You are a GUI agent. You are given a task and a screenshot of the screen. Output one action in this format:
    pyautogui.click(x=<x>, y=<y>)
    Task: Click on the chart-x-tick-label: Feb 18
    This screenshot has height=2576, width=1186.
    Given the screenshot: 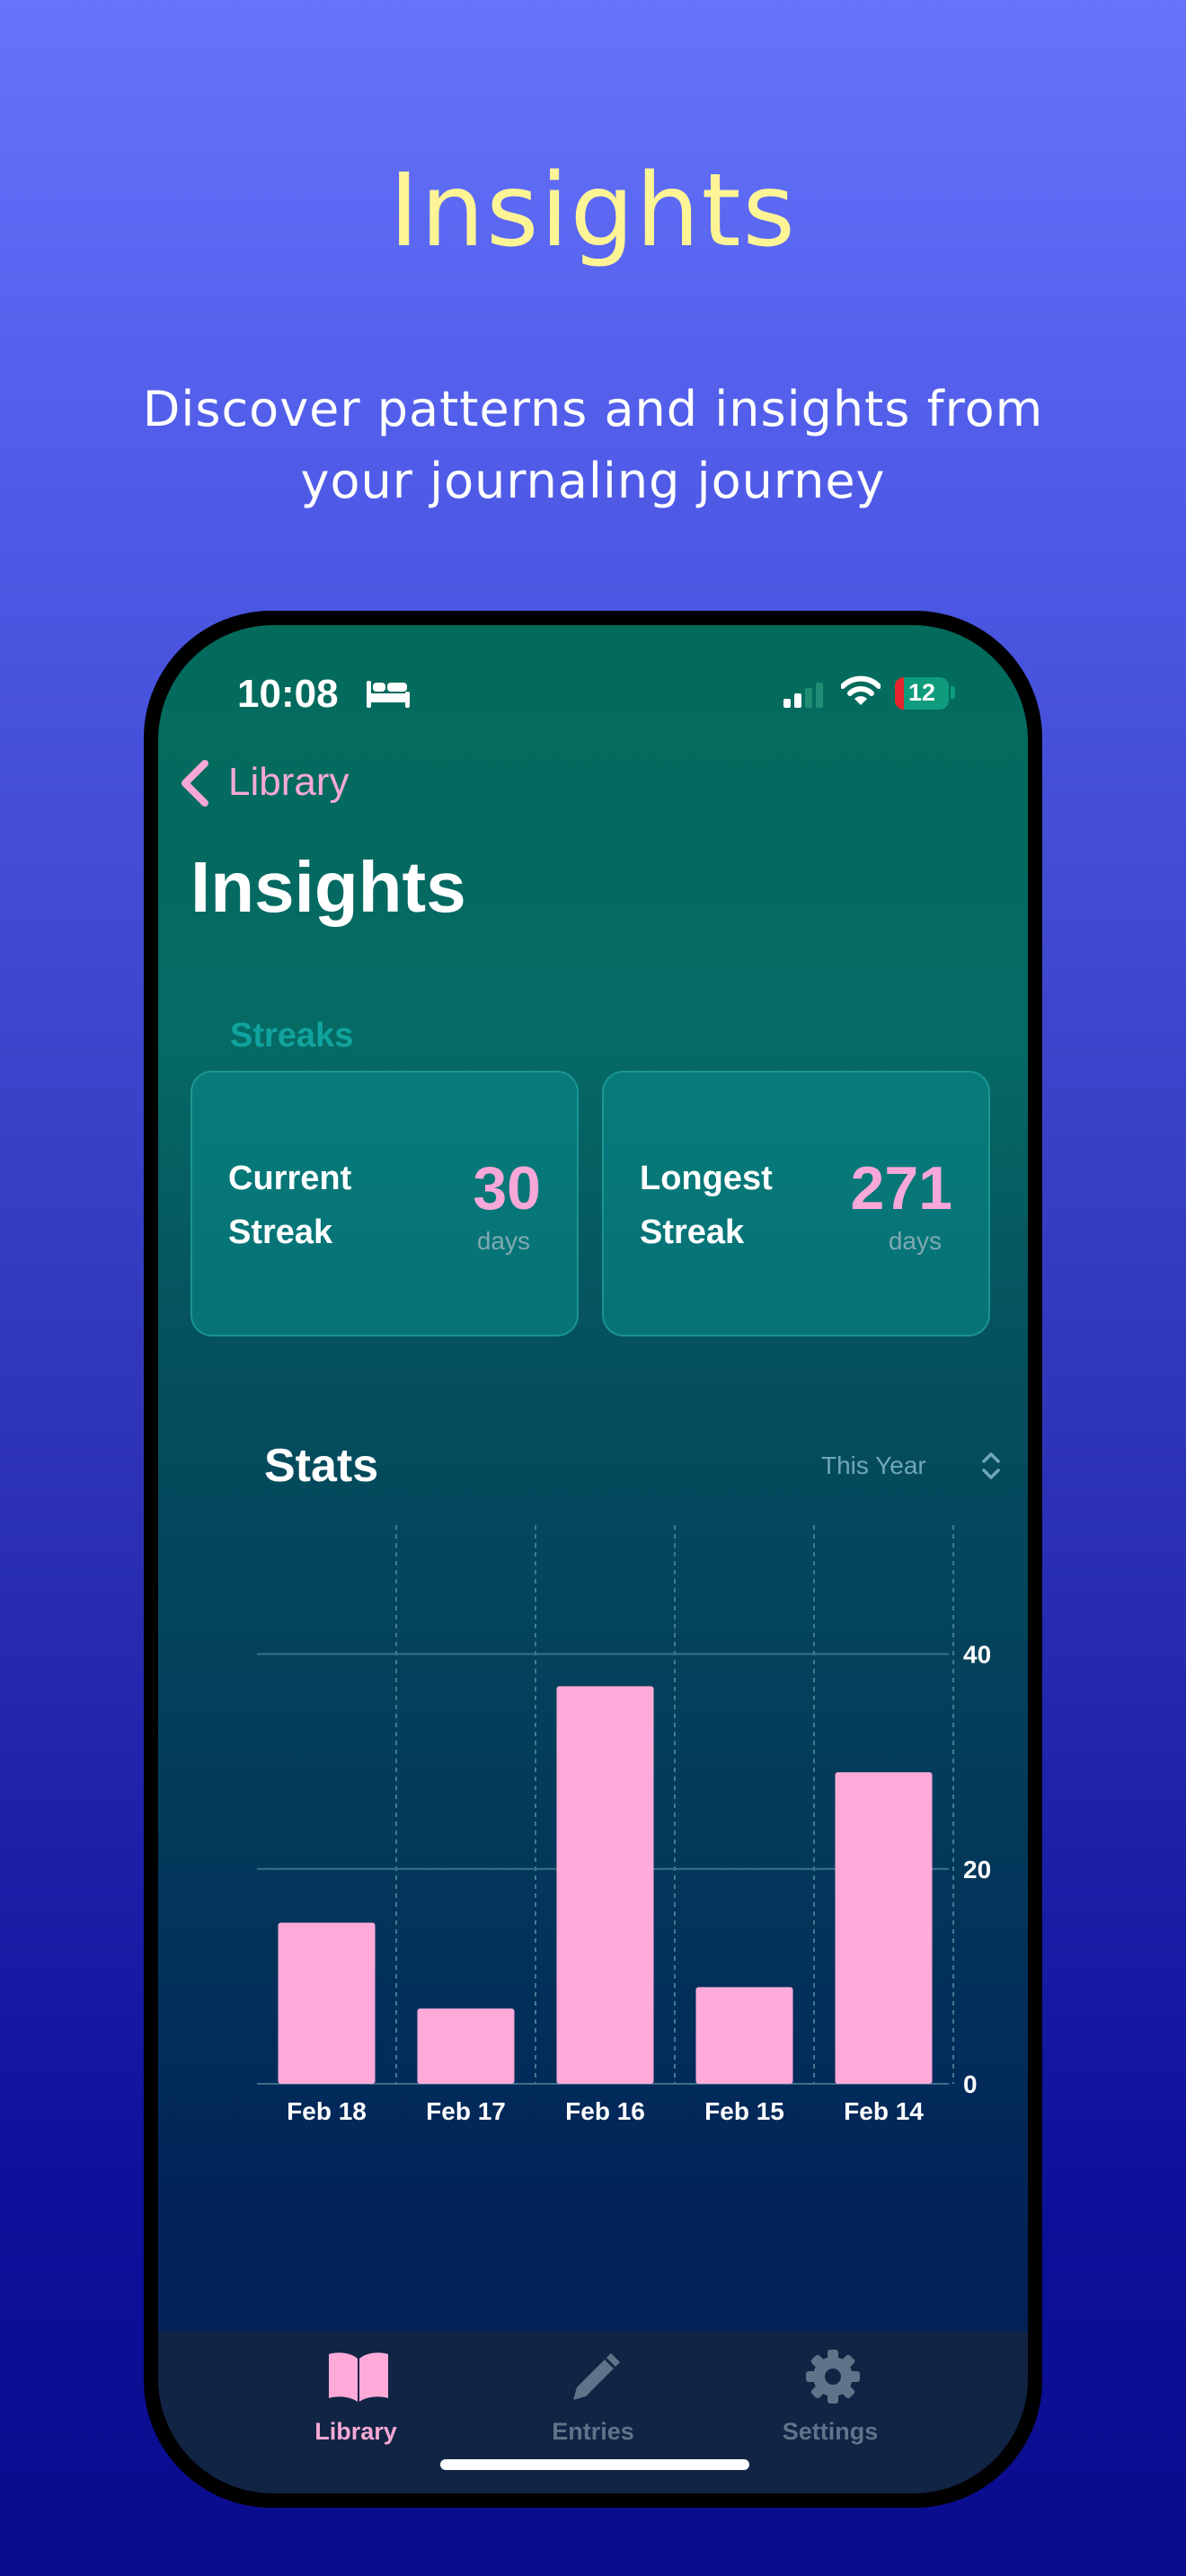 What is the action you would take?
    pyautogui.click(x=327, y=2111)
    